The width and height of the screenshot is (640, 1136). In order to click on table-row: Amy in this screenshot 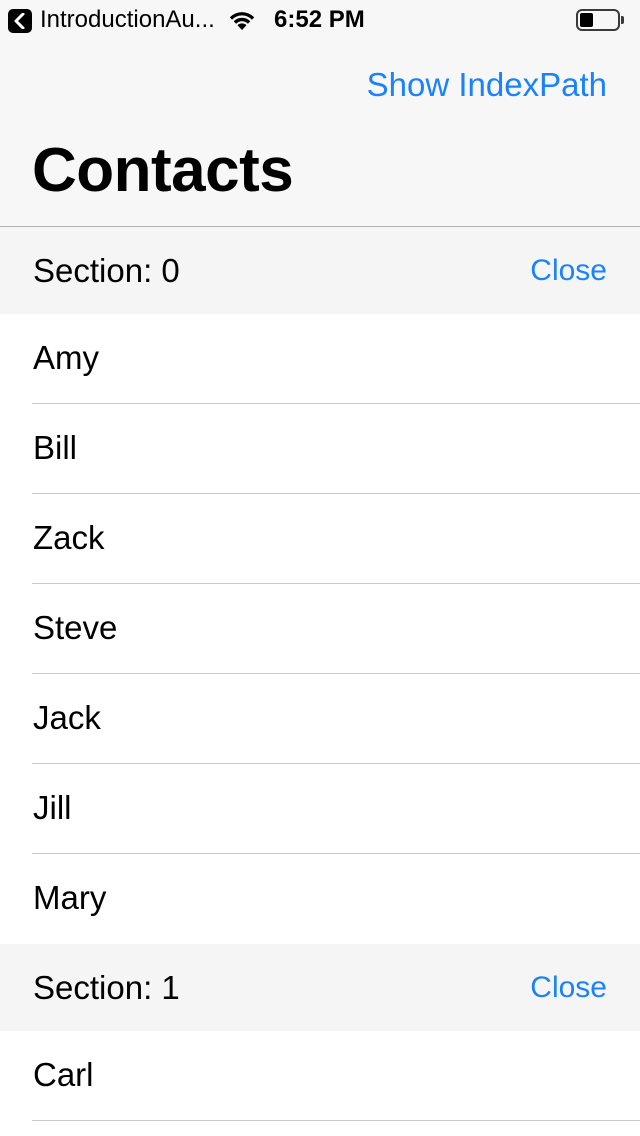, I will do `click(320, 359)`.